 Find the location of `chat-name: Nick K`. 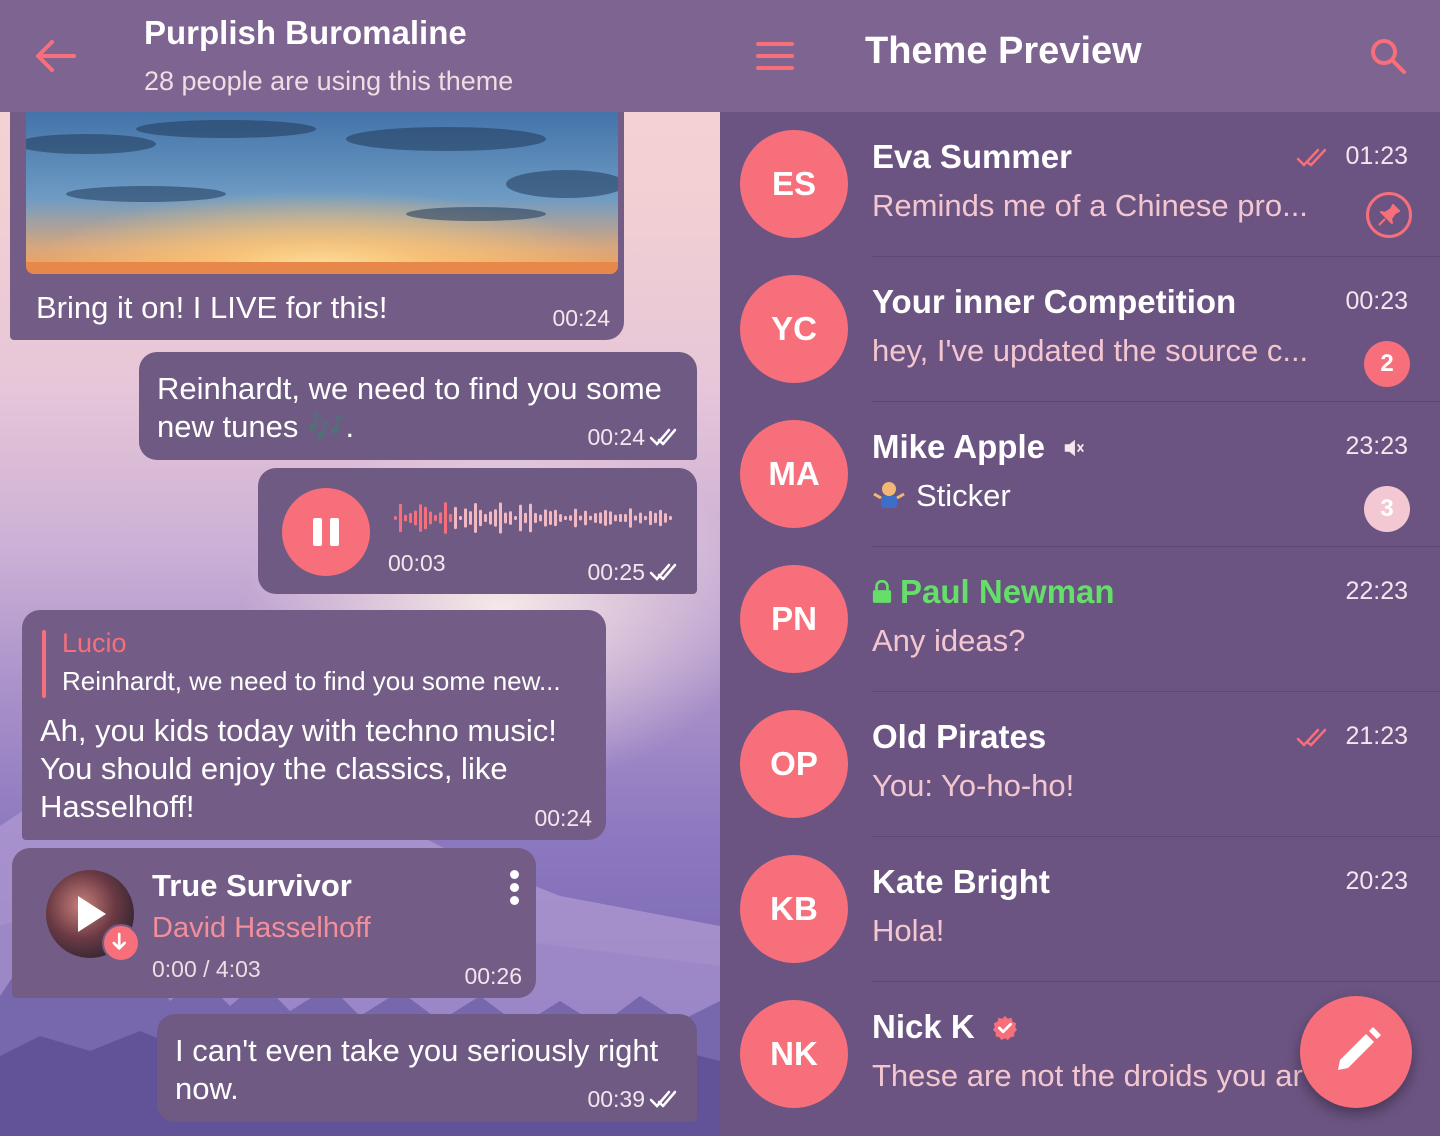

chat-name: Nick K is located at coordinates (923, 1026).